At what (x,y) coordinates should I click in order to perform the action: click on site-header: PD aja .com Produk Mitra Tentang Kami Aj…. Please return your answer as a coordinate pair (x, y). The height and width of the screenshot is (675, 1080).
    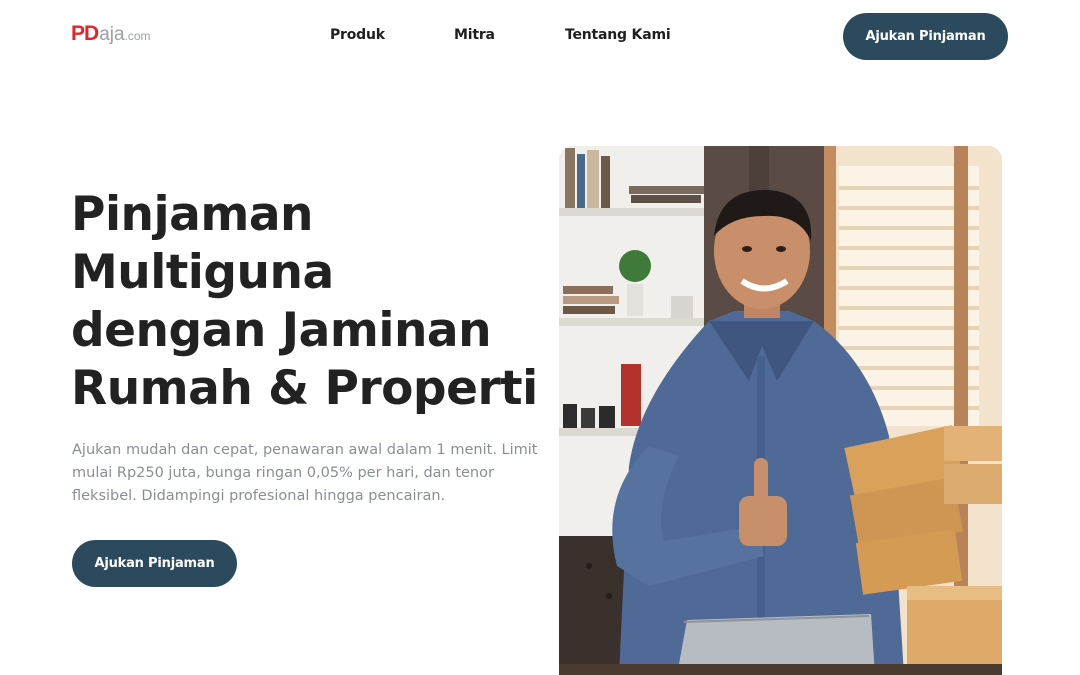
    Looking at the image, I should click on (540, 36).